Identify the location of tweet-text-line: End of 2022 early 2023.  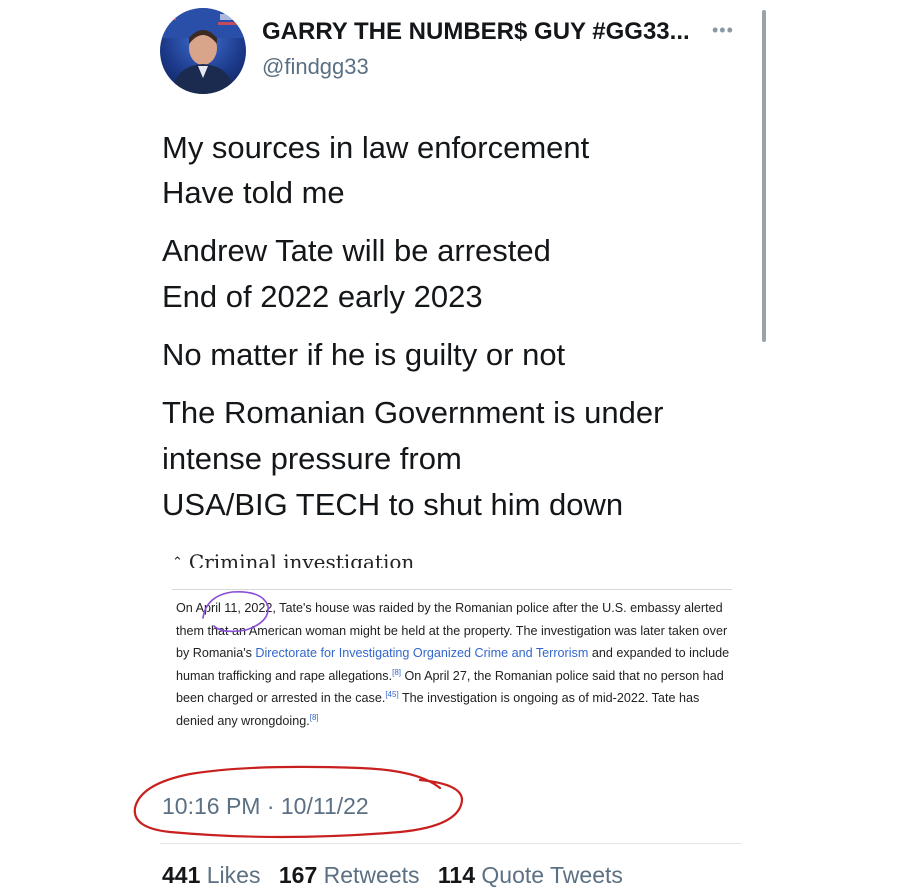
(322, 296).